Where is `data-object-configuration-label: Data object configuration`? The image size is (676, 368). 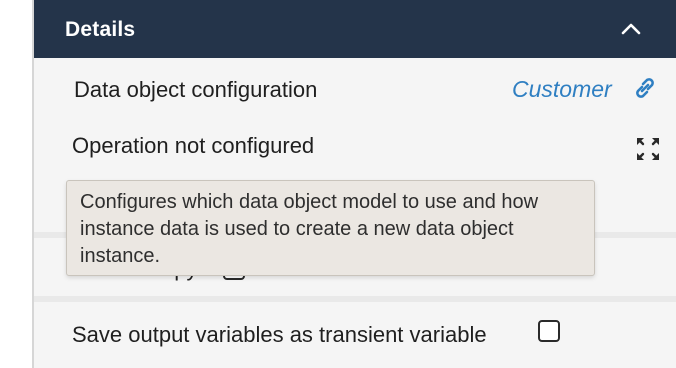 data-object-configuration-label: Data object configuration is located at coordinates (196, 89).